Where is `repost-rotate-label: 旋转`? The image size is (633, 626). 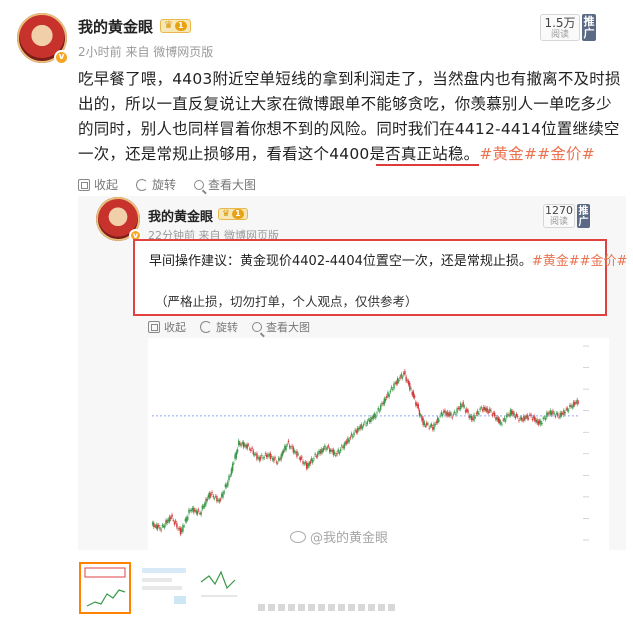
repost-rotate-label: 旋转 is located at coordinates (219, 327).